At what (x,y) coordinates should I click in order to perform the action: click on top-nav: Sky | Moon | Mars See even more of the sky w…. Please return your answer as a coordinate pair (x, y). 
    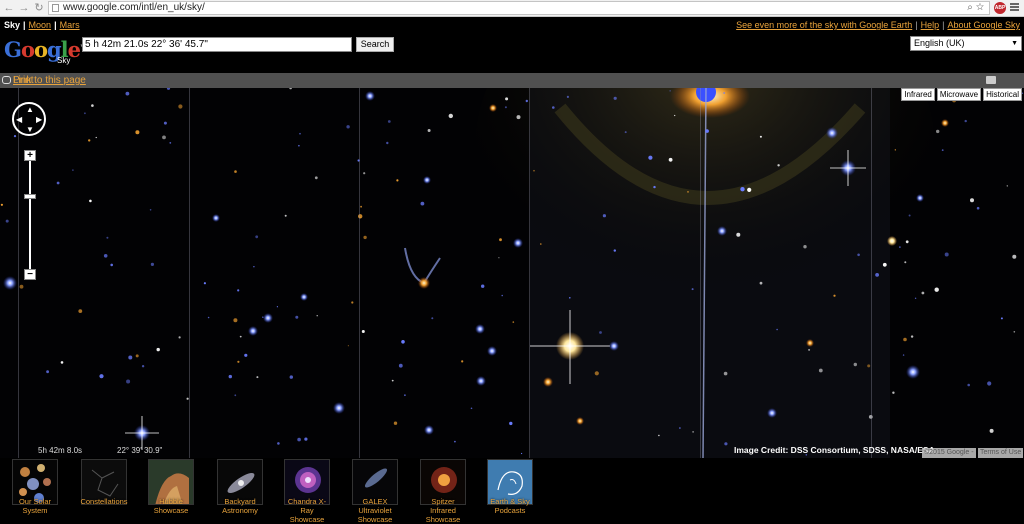
    Looking at the image, I should click on (512, 25).